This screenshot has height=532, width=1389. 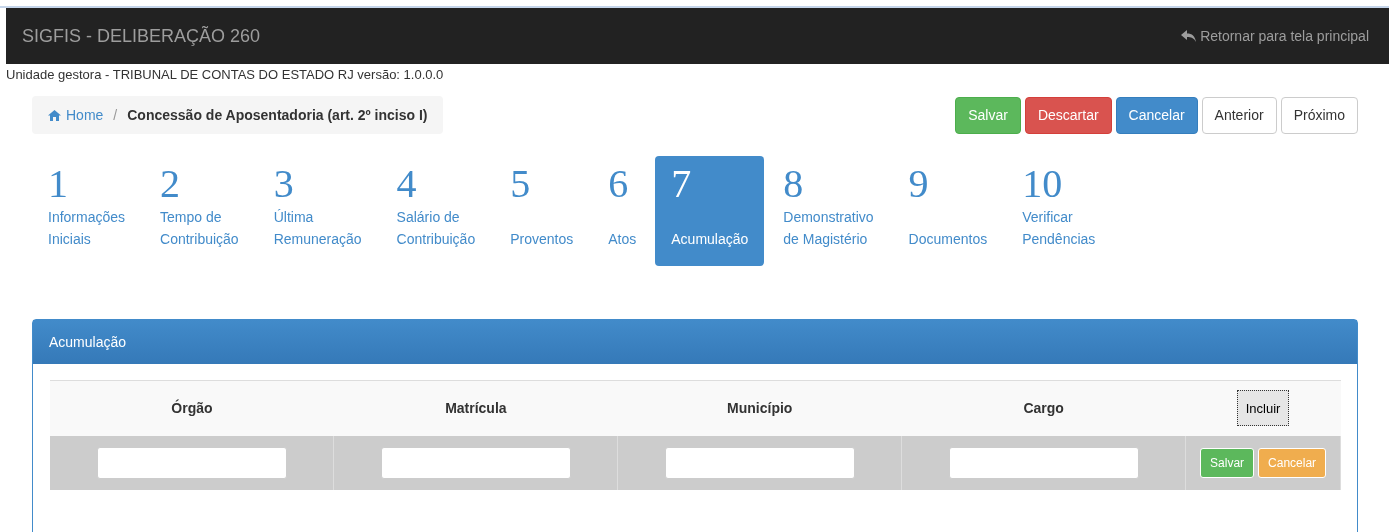 I want to click on wizard-step: 4 Salário de Contribuição, so click(x=436, y=211).